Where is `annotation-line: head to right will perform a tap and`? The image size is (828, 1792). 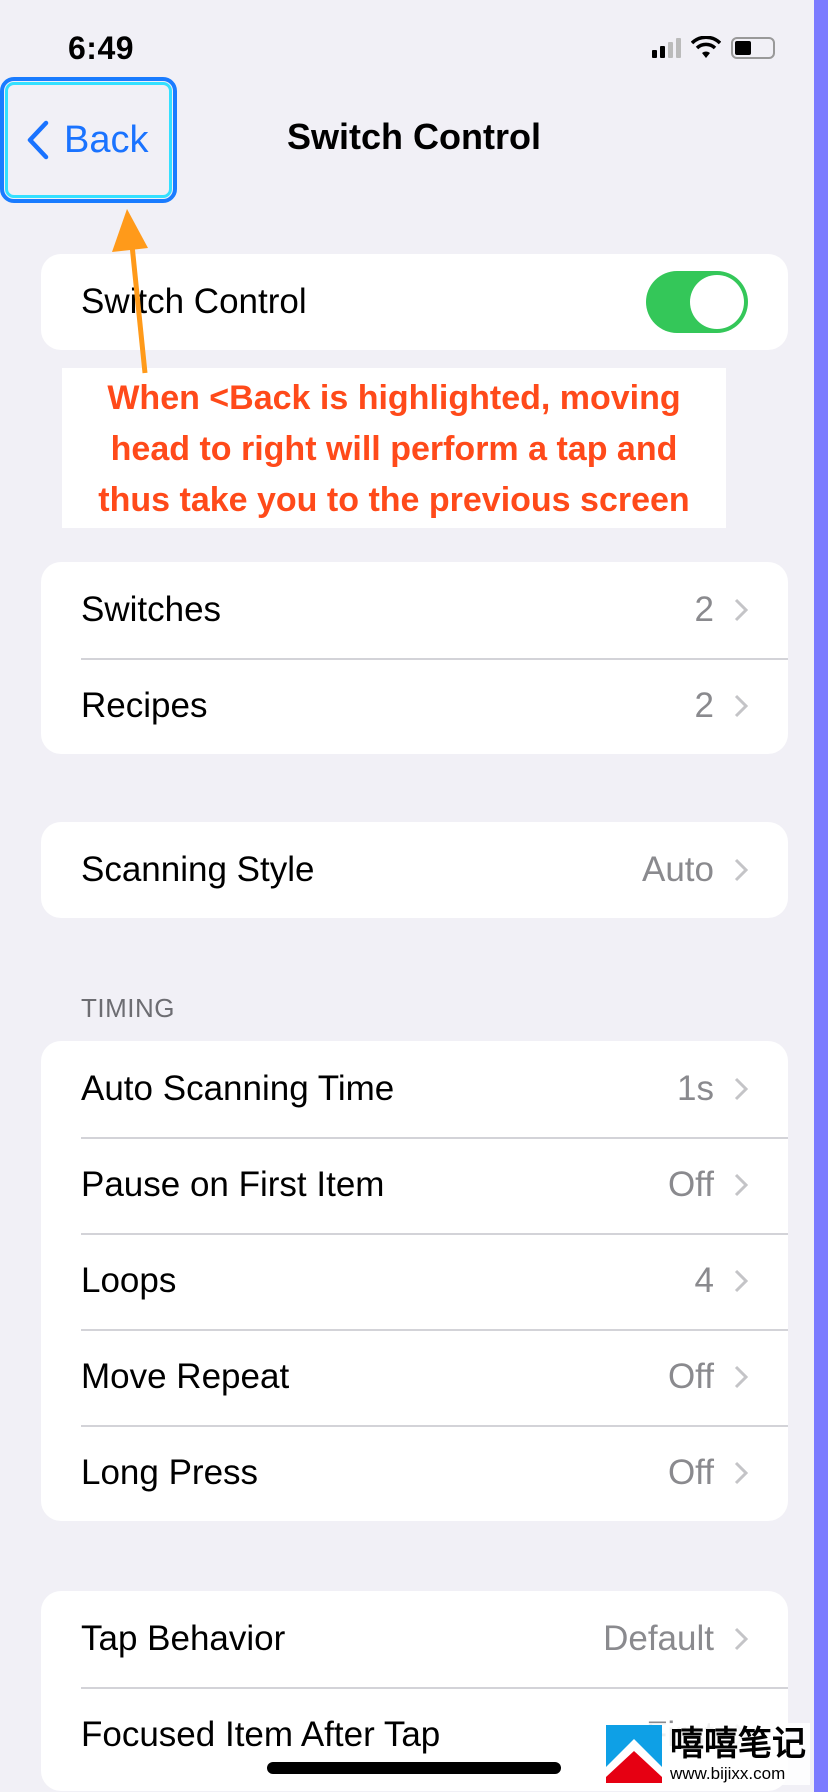 annotation-line: head to right will perform a tap and is located at coordinates (394, 449).